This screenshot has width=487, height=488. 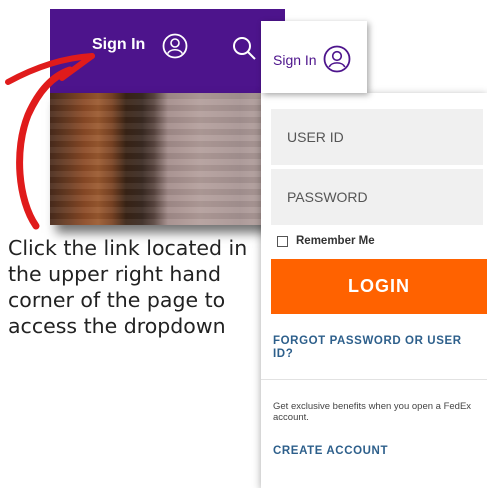 I want to click on forgot-password-link: FORGOT PASSWORD OR USER ID?, so click(x=375, y=348).